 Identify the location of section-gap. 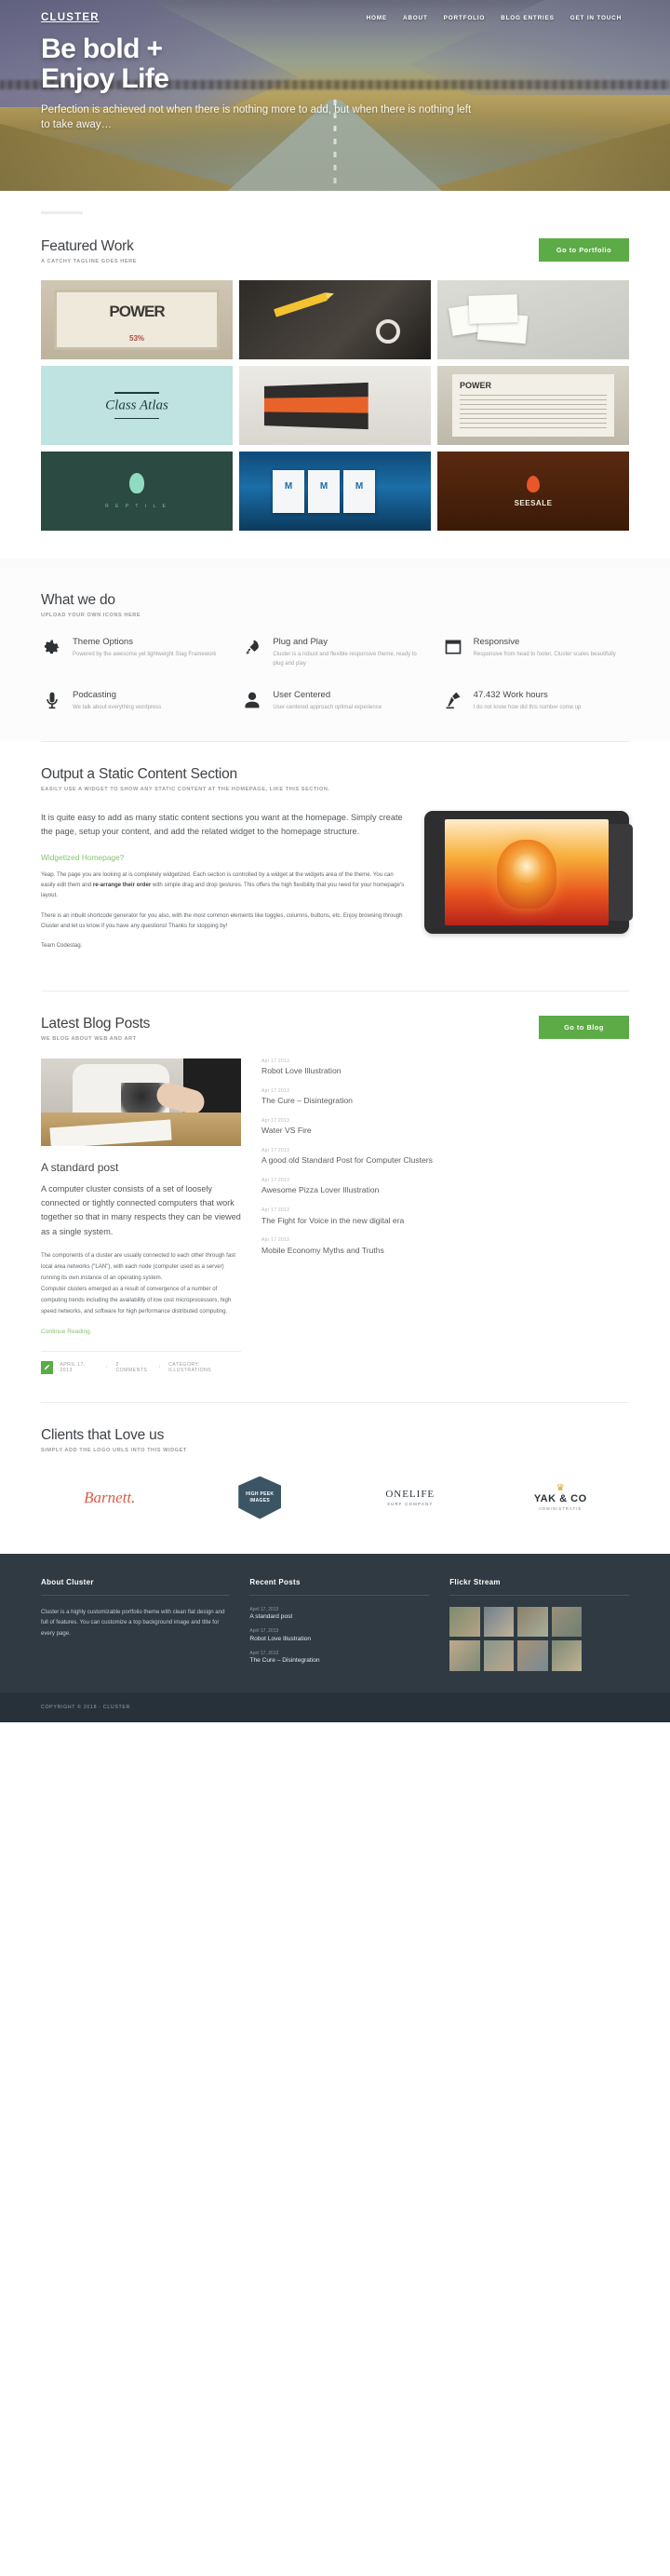
(335, 563).